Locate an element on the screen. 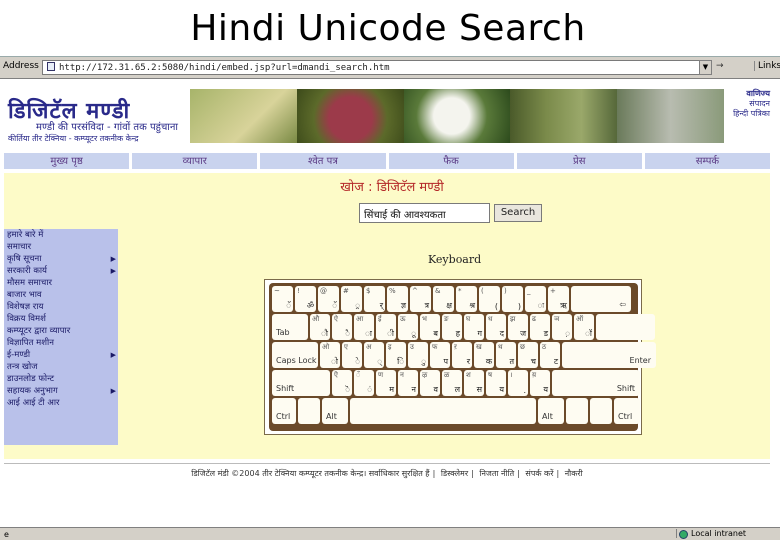  caps-lock-key: Caps Lock is located at coordinates (295, 355).